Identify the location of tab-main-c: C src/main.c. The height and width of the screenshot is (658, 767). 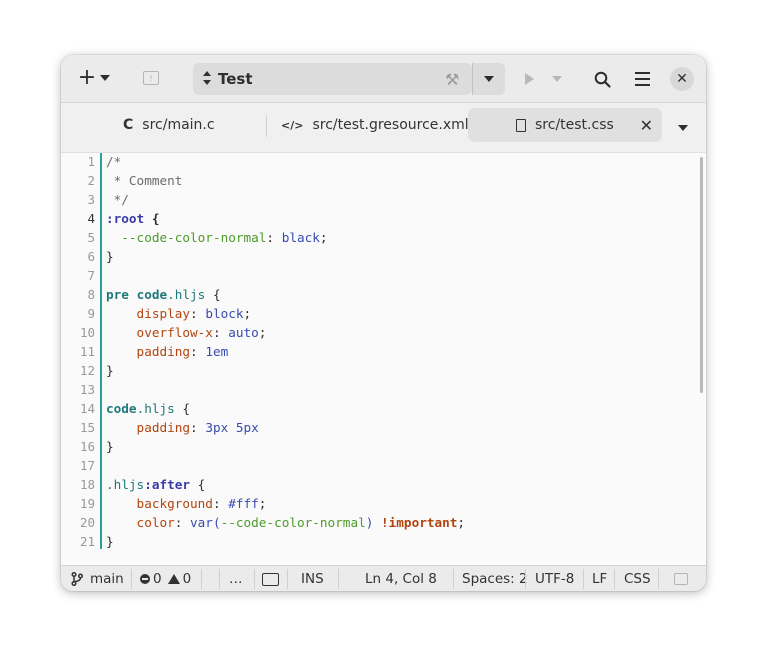
(169, 125).